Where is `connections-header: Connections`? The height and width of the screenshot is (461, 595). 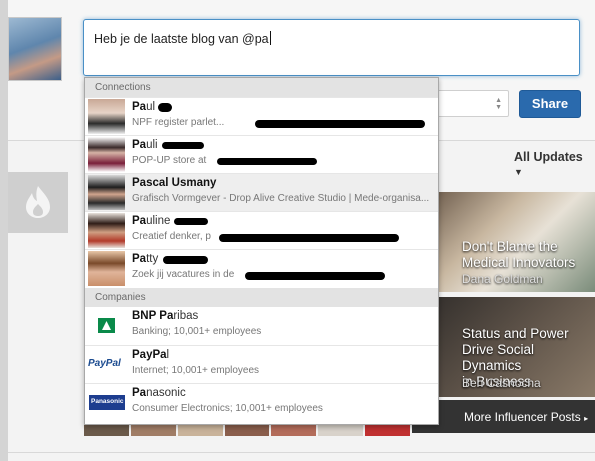
connections-header: Connections is located at coordinates (261, 87).